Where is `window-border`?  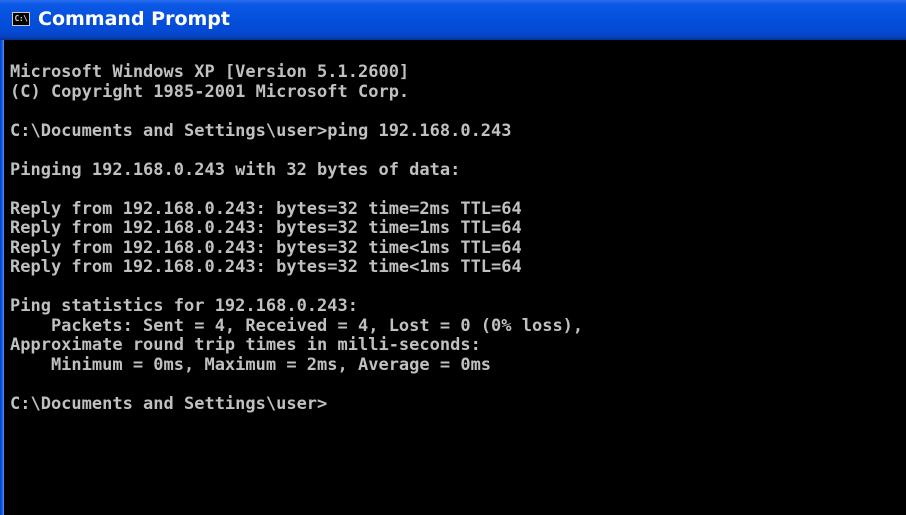
window-border is located at coordinates (2, 277).